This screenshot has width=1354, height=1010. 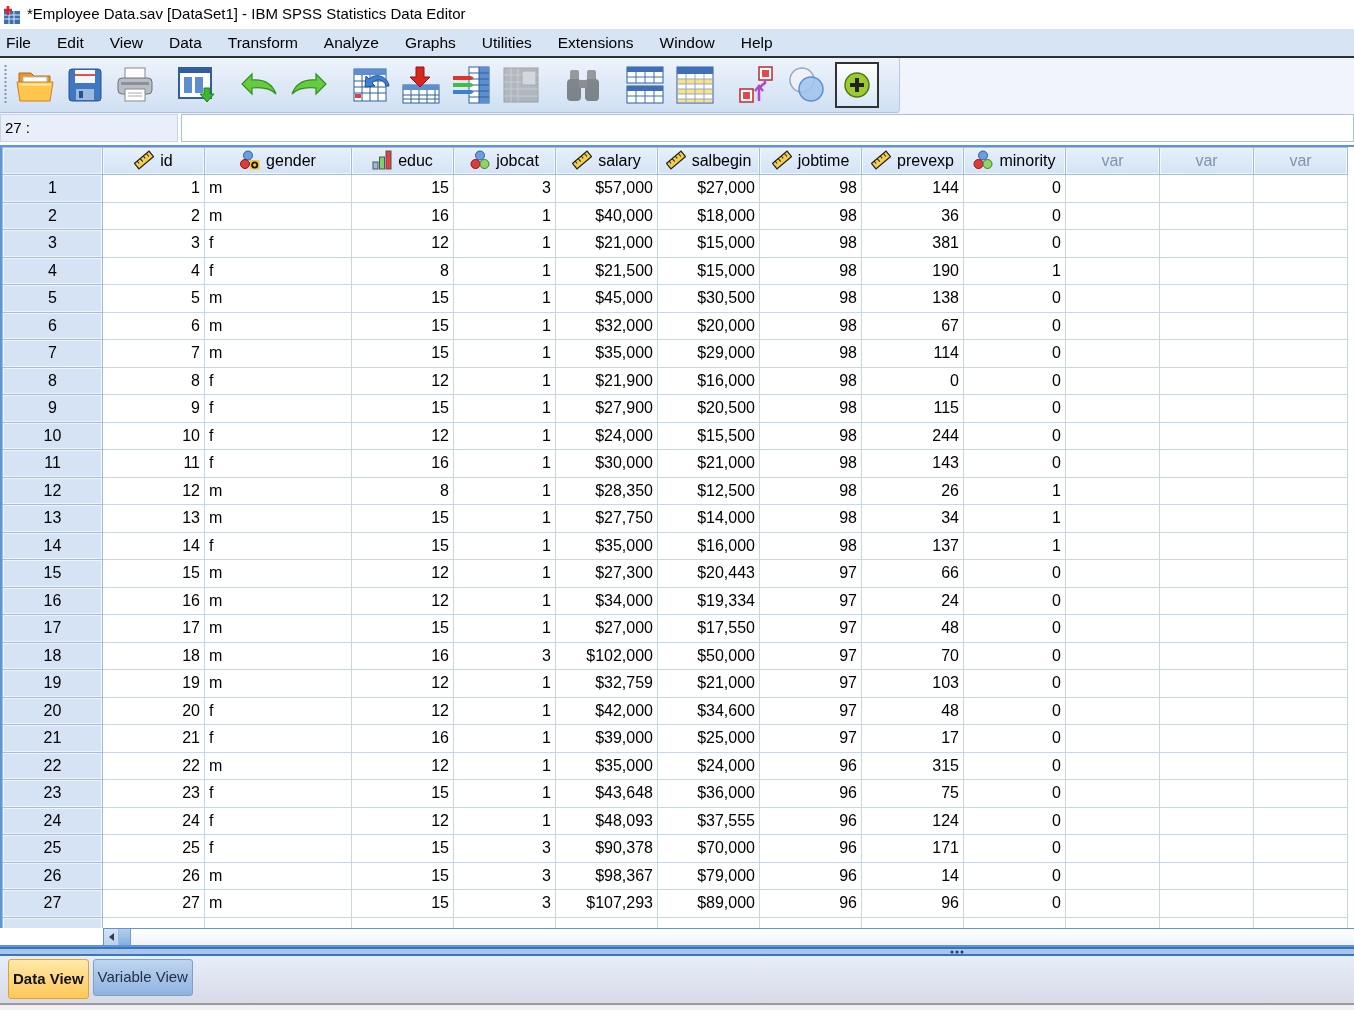 I want to click on menu-item: View, so click(x=126, y=42).